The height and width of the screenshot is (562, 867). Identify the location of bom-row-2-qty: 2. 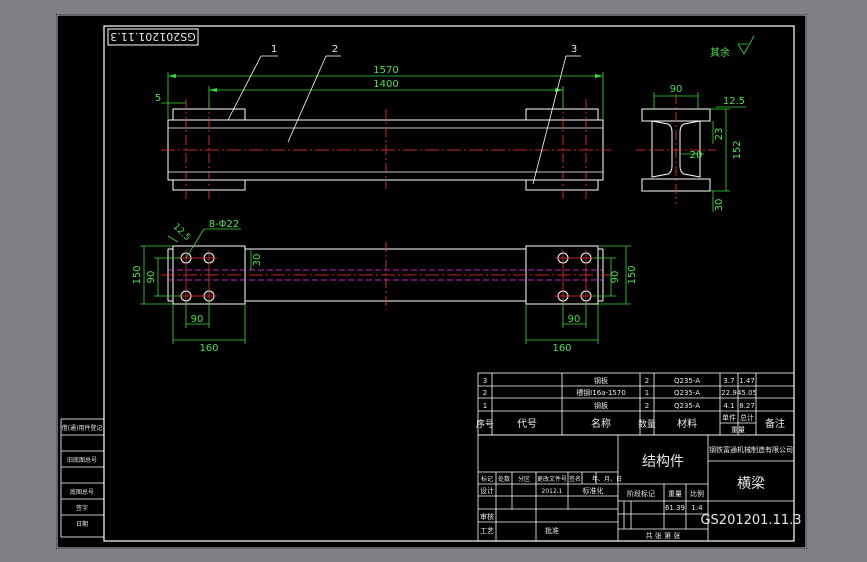
(647, 406).